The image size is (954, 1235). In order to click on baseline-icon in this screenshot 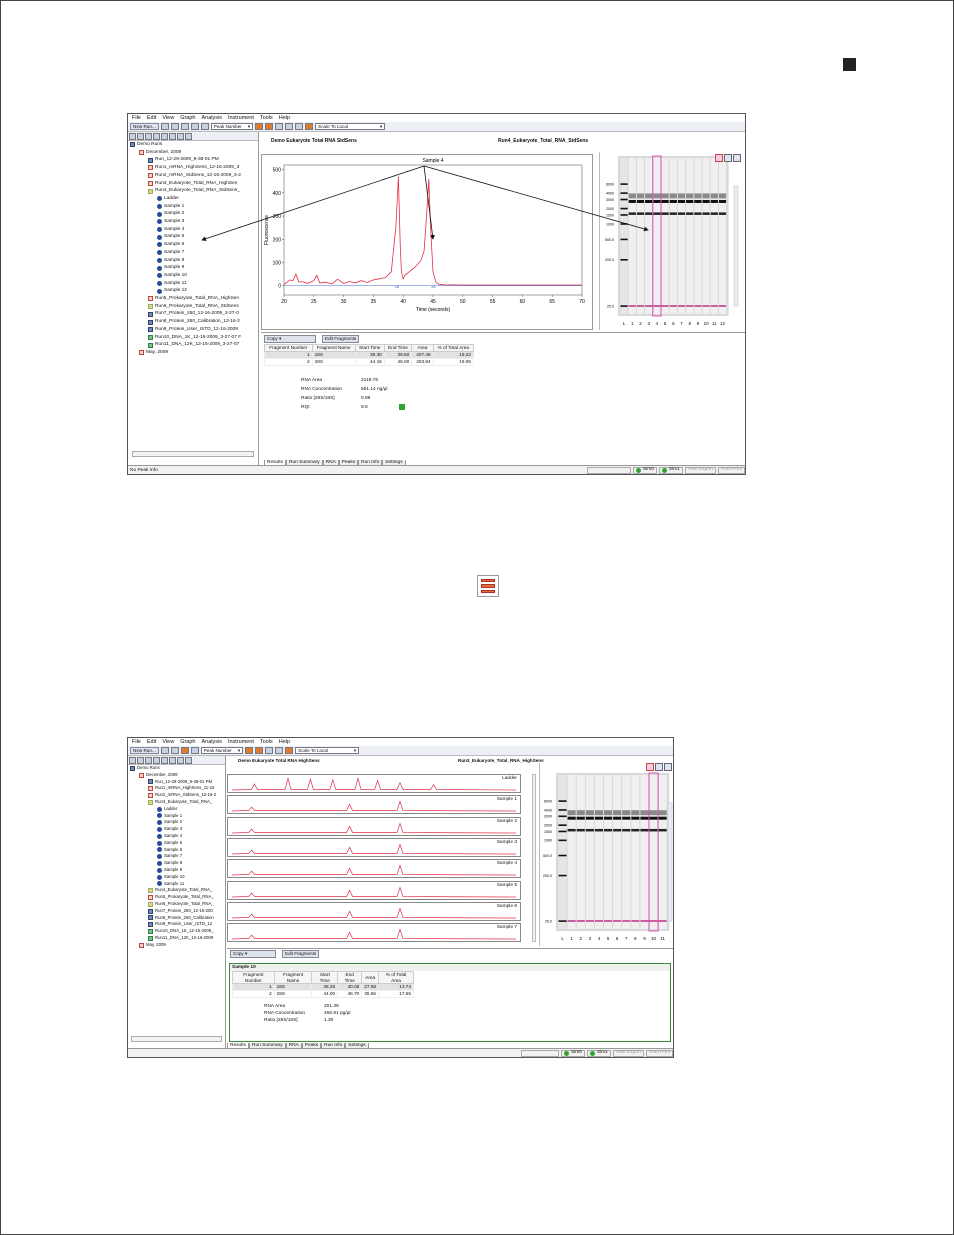, I will do `click(259, 750)`.